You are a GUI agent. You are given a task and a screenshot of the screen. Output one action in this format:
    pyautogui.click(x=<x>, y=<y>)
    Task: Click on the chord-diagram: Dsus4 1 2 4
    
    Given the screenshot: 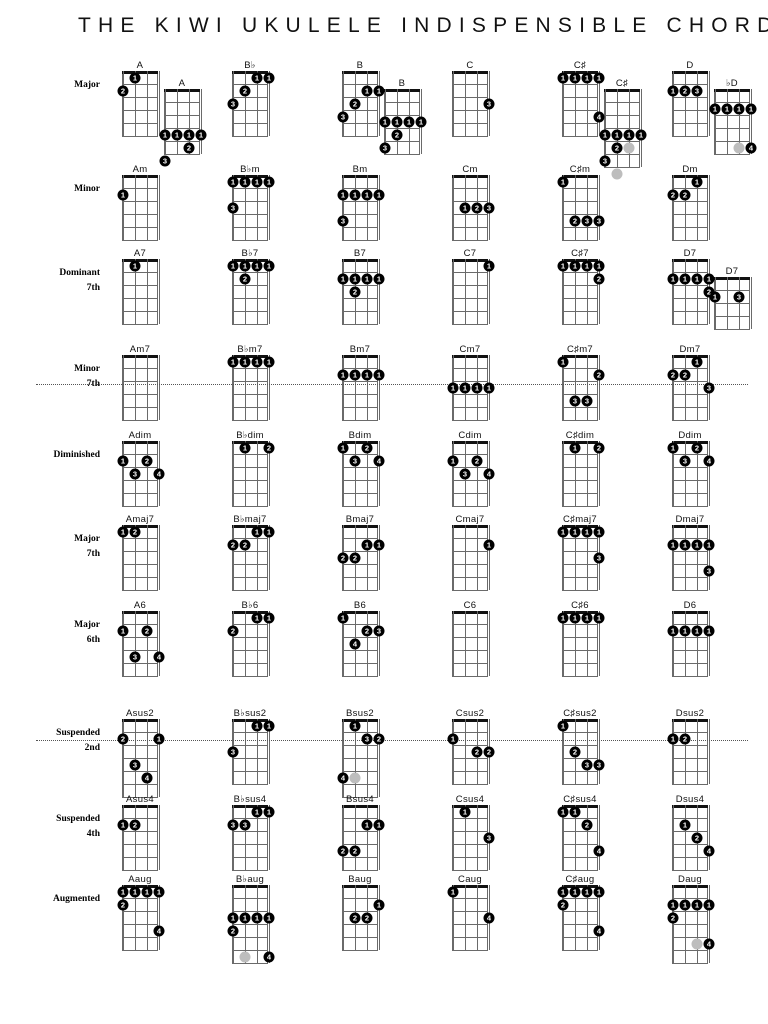 What is the action you would take?
    pyautogui.click(x=693, y=832)
    